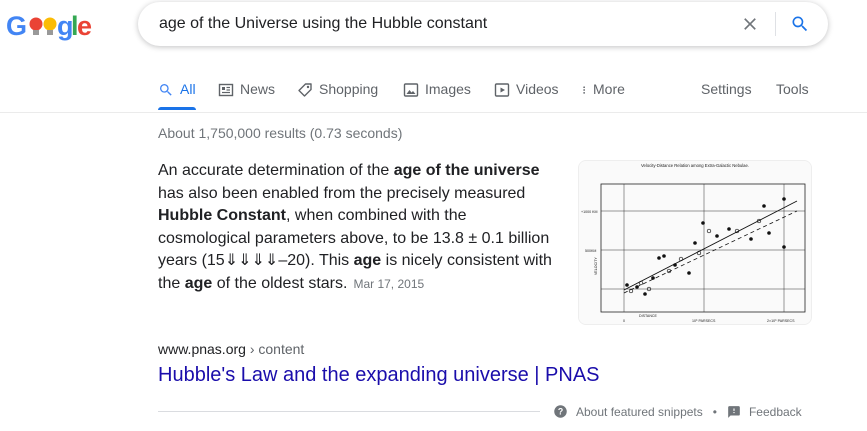 This screenshot has width=867, height=431. Describe the element at coordinates (726, 89) in the screenshot. I see `settings-label: Settings` at that location.